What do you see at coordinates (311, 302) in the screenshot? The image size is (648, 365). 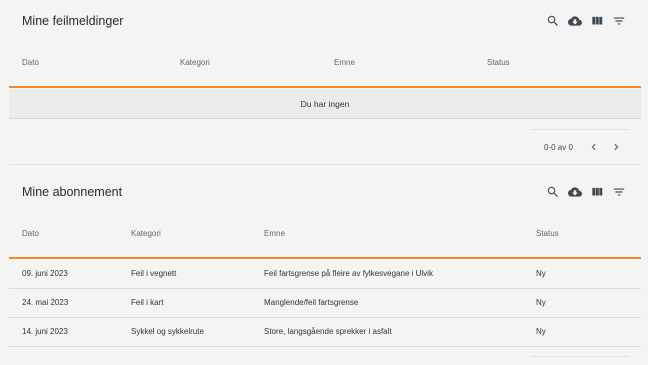 I see `cell-emne: Manglende/feil fartsgrense` at bounding box center [311, 302].